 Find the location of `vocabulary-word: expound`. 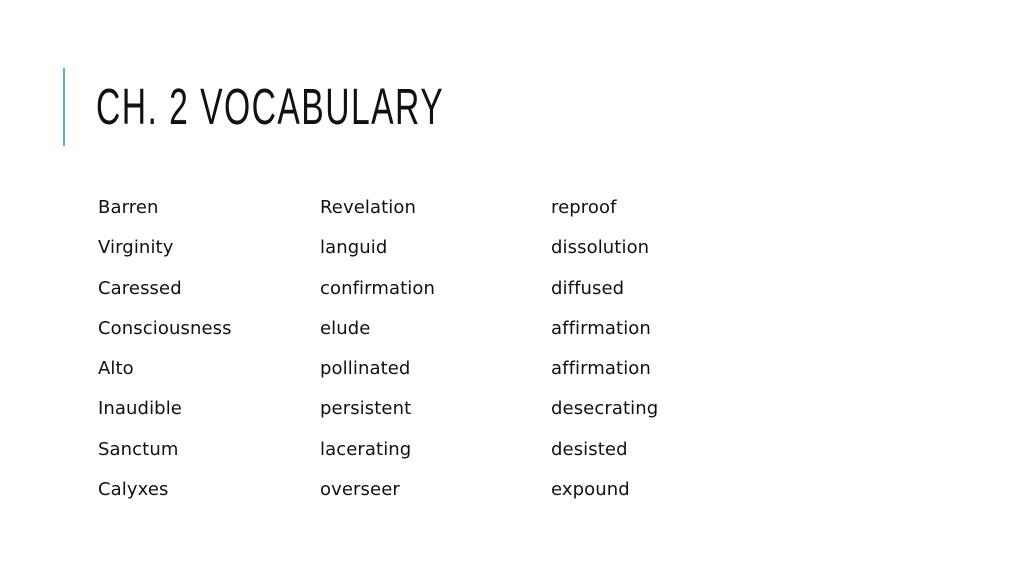

vocabulary-word: expound is located at coordinates (590, 490).